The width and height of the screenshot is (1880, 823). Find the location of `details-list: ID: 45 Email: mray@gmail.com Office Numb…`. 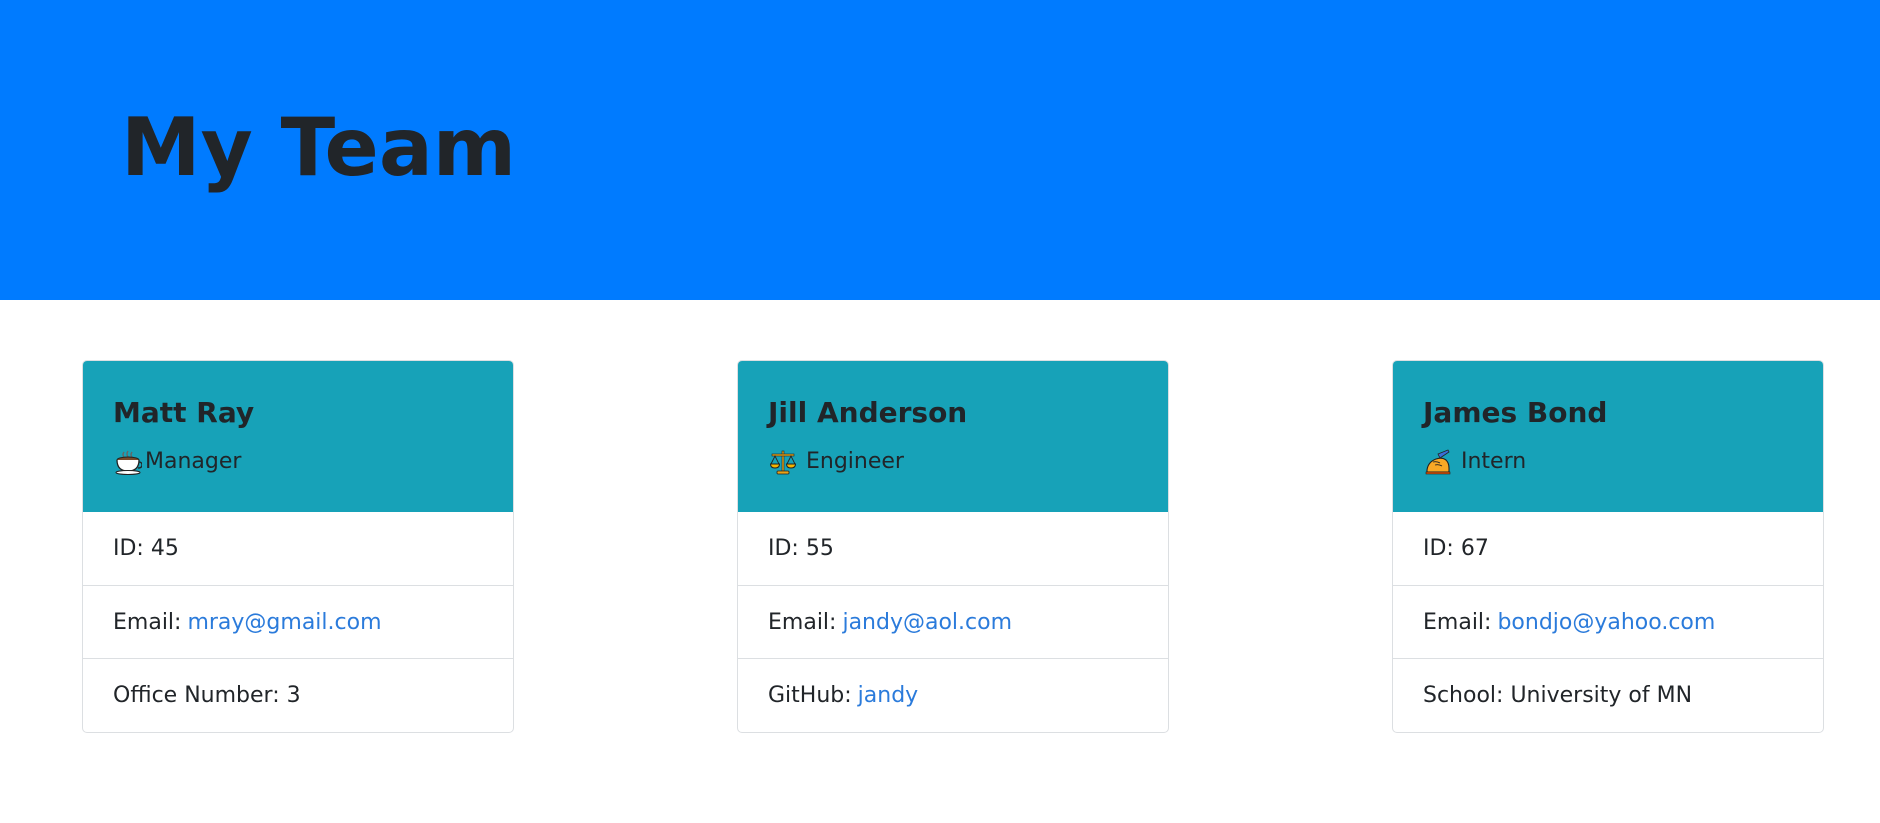

details-list: ID: 45 Email: mray@gmail.com Office Numb… is located at coordinates (298, 621).